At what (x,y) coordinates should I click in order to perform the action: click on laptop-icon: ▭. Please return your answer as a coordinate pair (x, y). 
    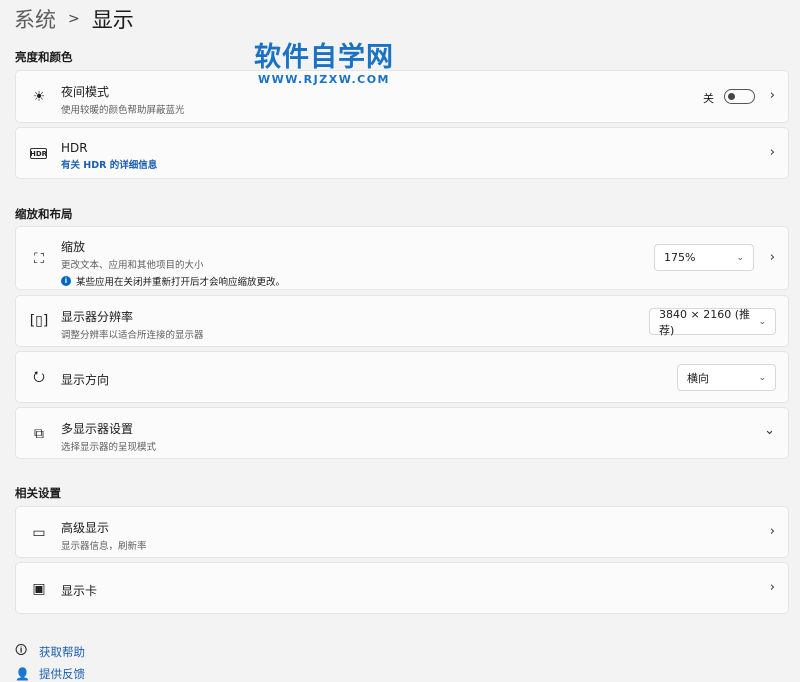
    Looking at the image, I should click on (39, 533).